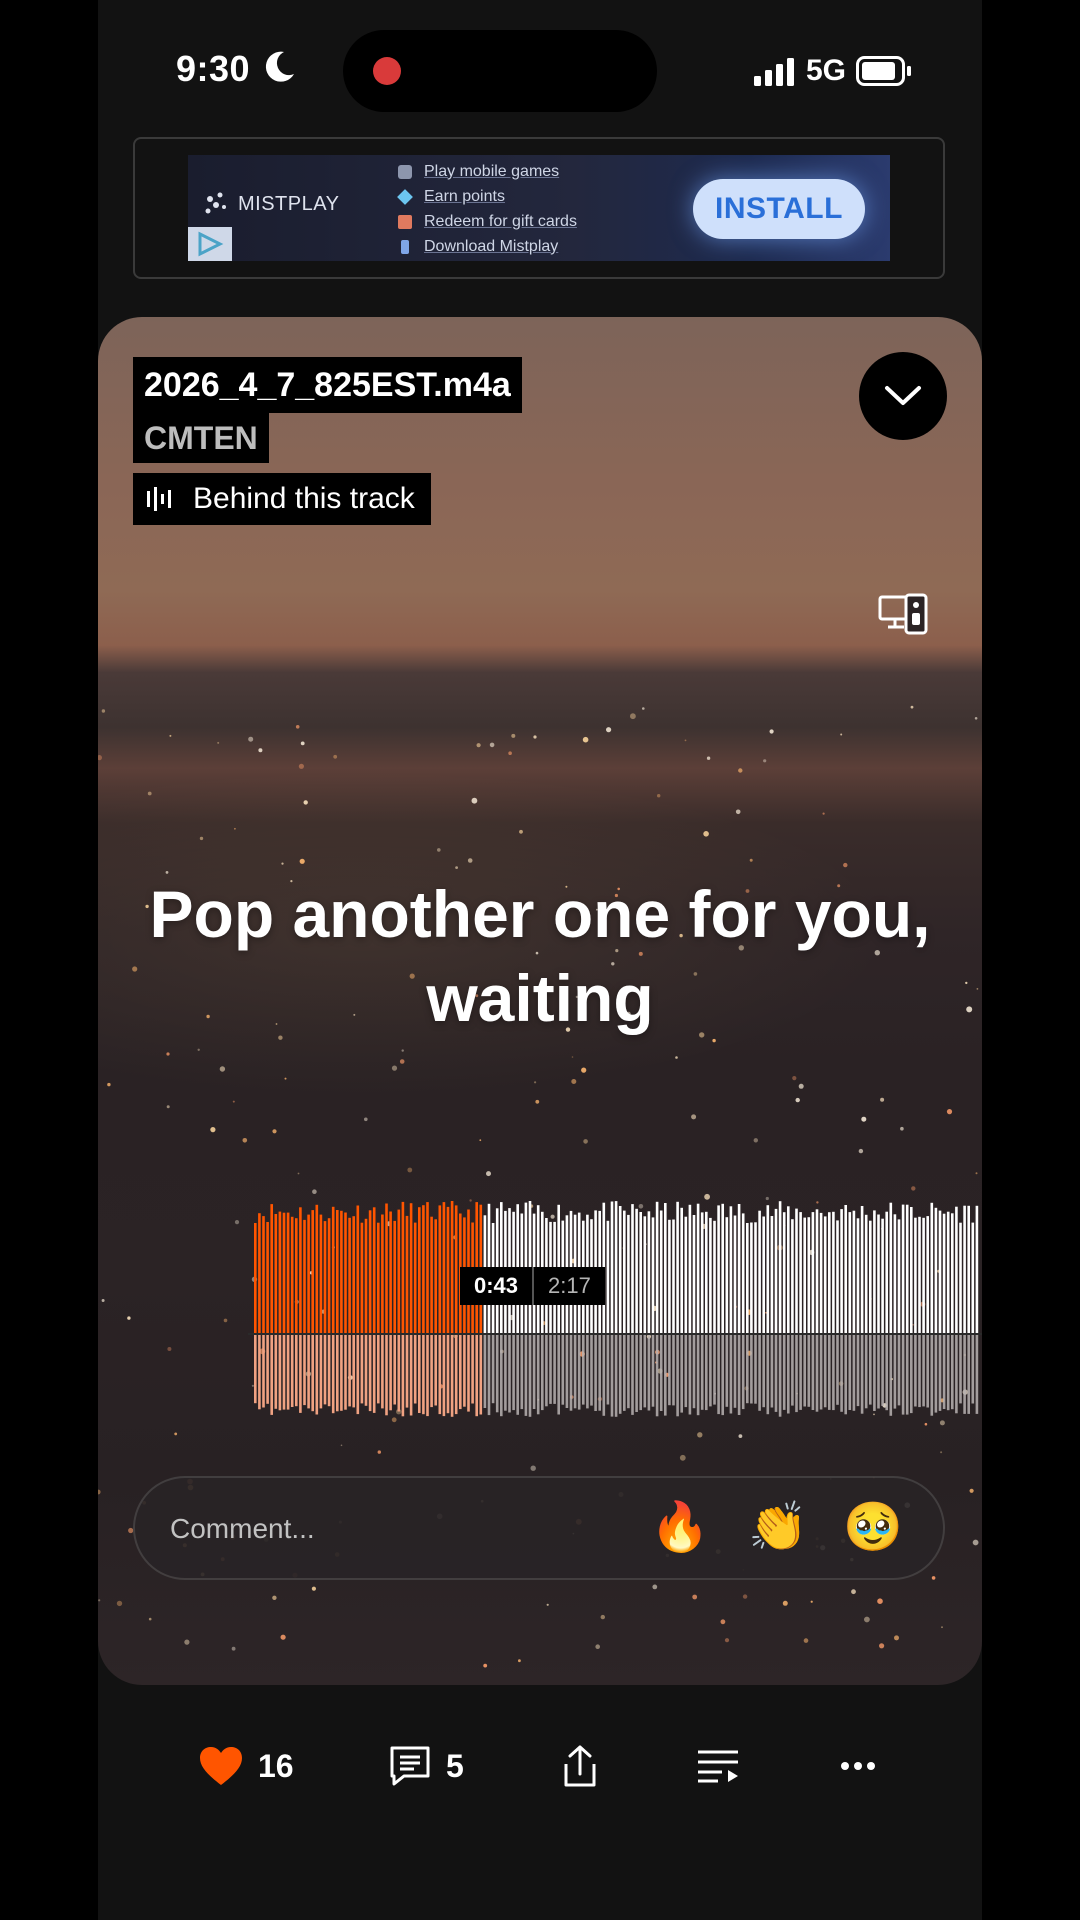 This screenshot has width=1080, height=1920. What do you see at coordinates (405, 196) in the screenshot?
I see `gem-icon` at bounding box center [405, 196].